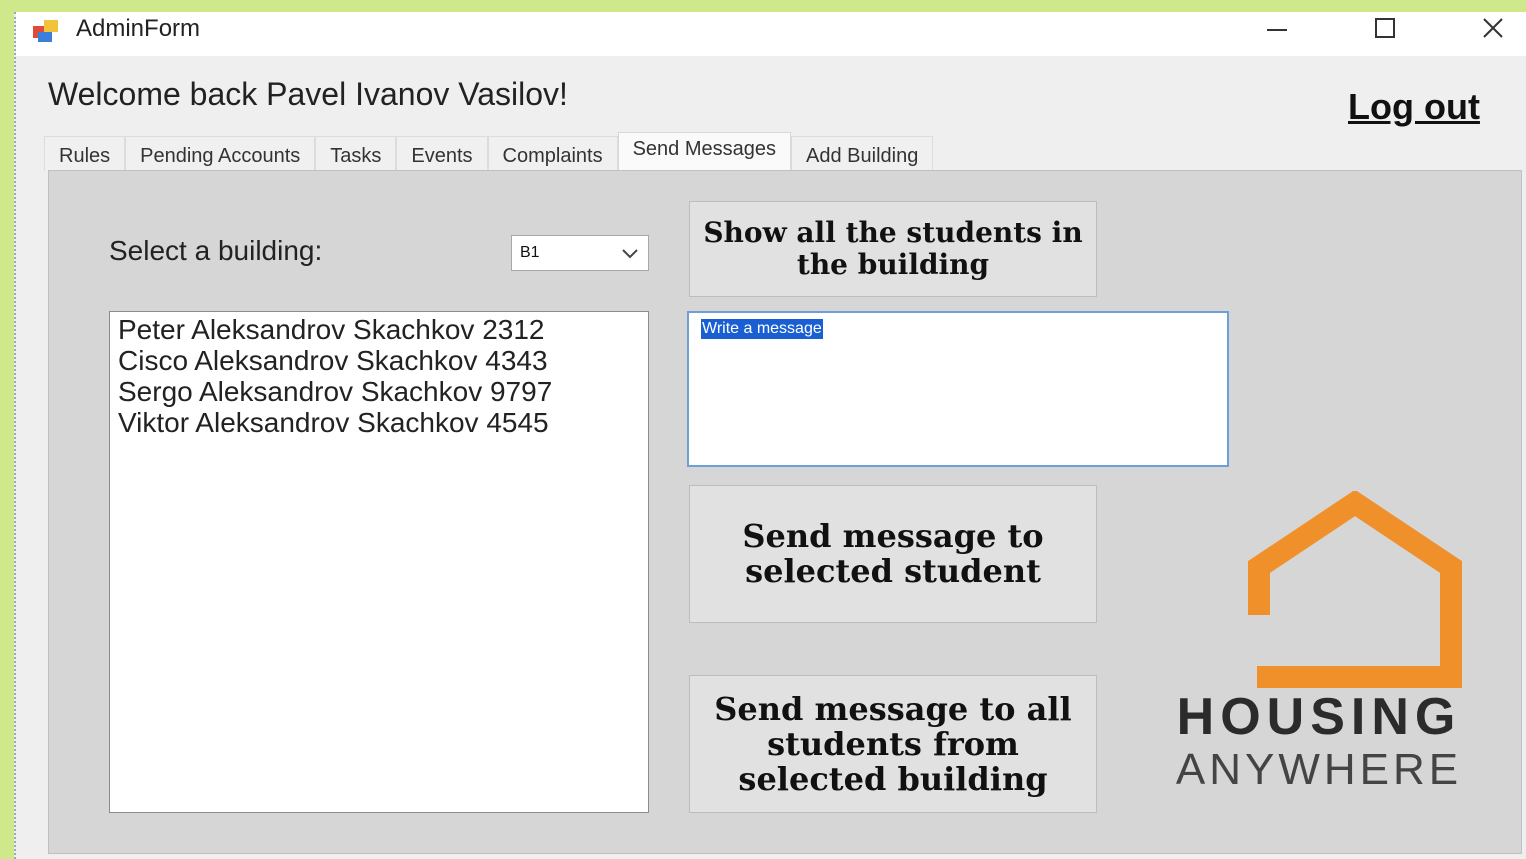 The image size is (1526, 859). Describe the element at coordinates (893, 554) in the screenshot. I see `send-selected-button: Send message to selected student` at that location.